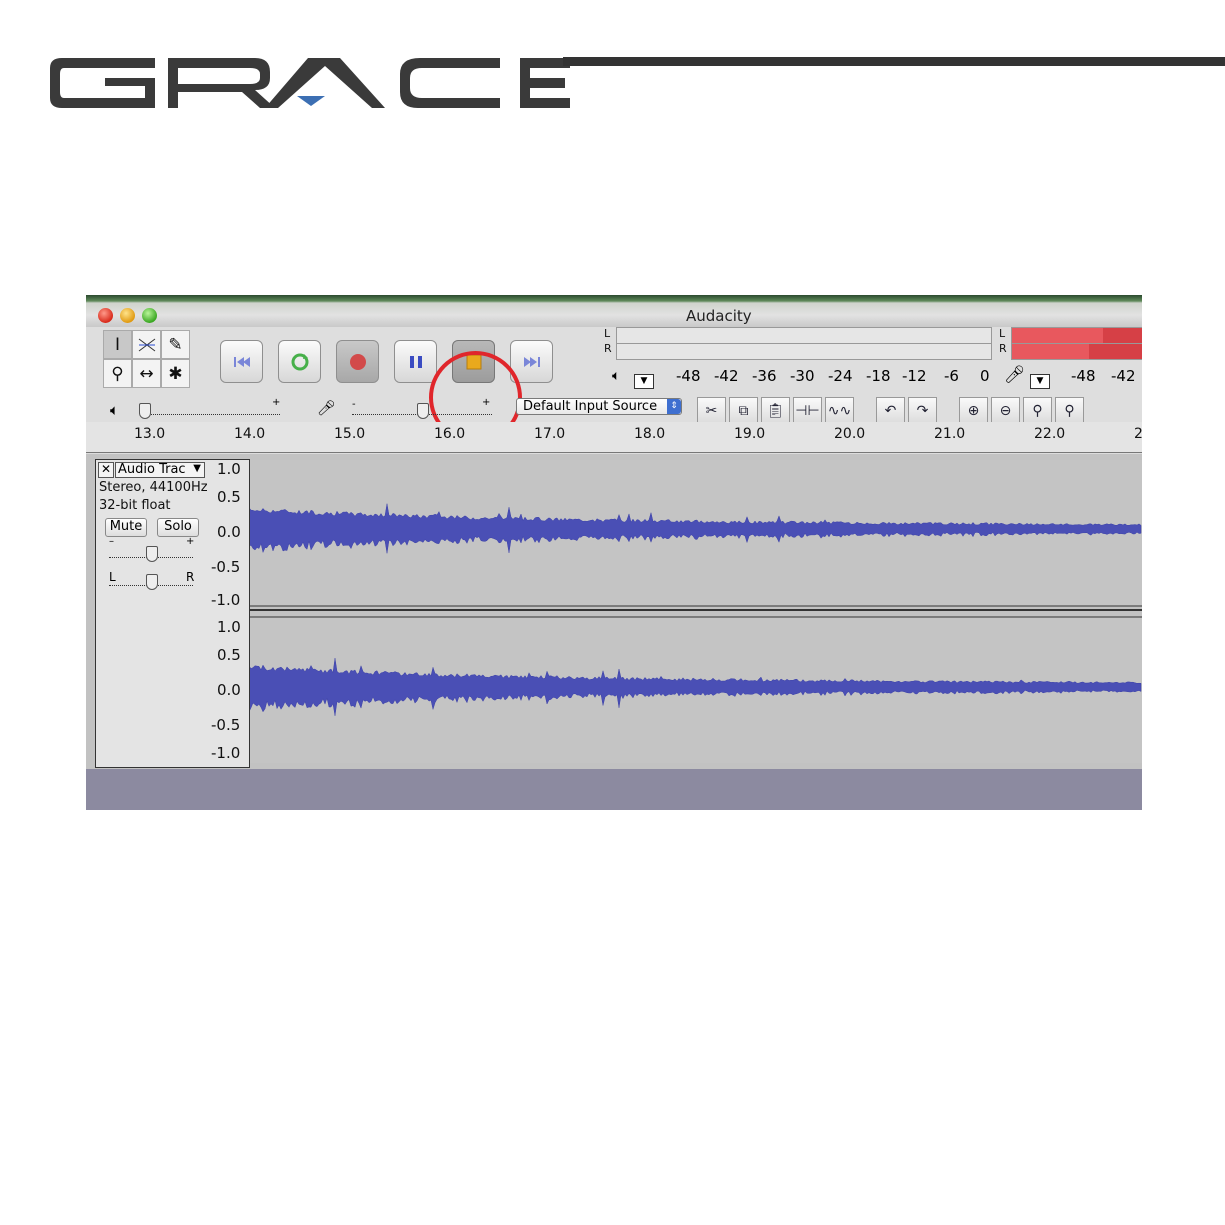  What do you see at coordinates (1003, 348) in the screenshot?
I see `rec-meter-right-label: R` at bounding box center [1003, 348].